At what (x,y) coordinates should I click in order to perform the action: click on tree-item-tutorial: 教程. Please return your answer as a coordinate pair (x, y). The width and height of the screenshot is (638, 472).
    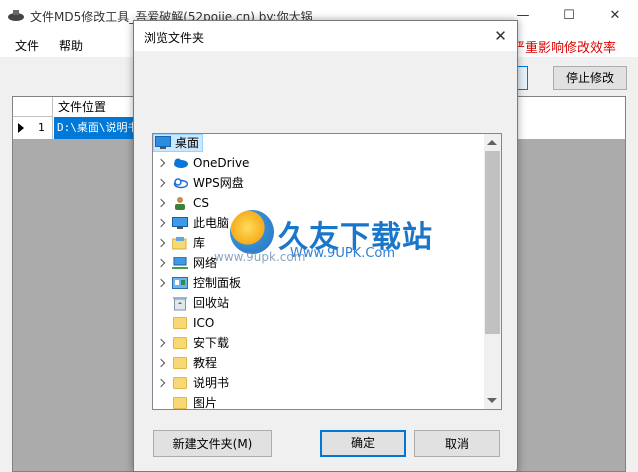
    Looking at the image, I should click on (318, 363).